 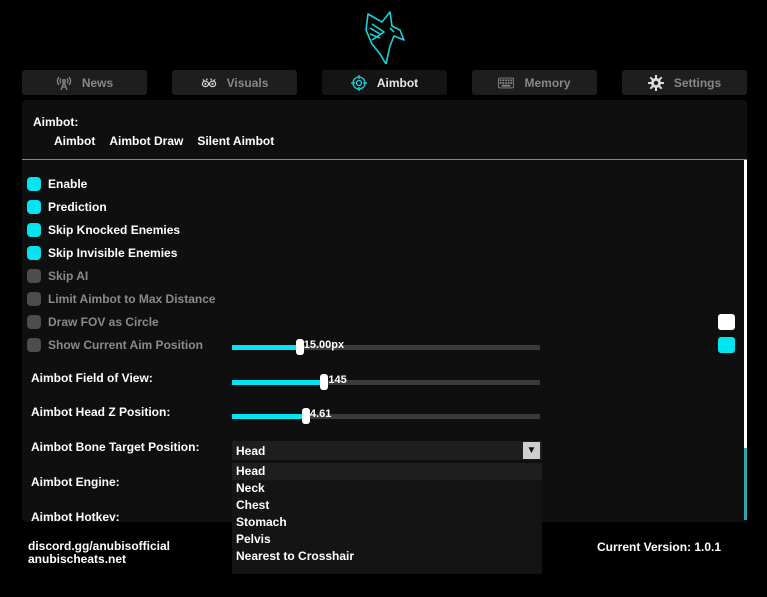 I want to click on checkbox-label: Show Current Aim Position, so click(x=125, y=345).